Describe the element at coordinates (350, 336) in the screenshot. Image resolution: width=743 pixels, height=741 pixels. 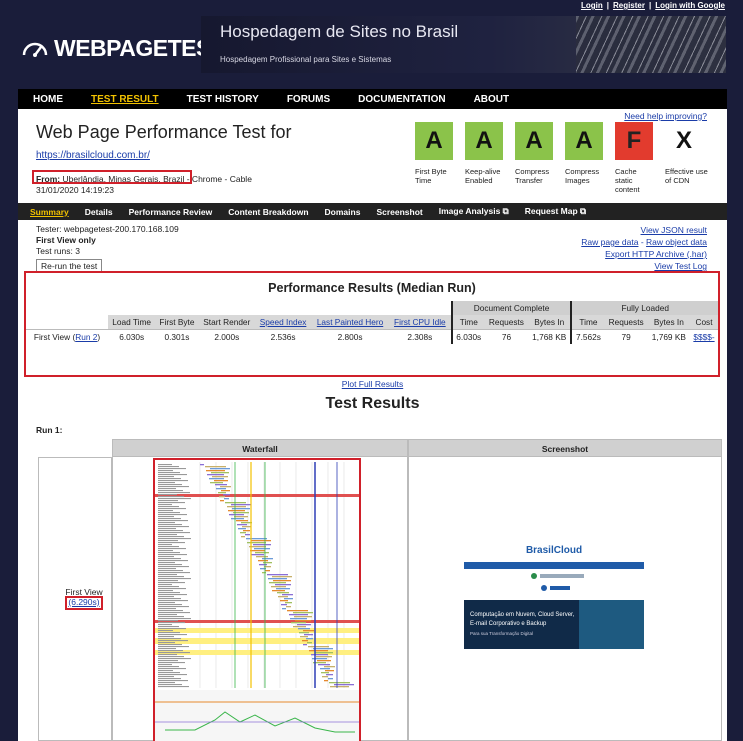
I see `value-last-painted-hero: 2.800s` at that location.